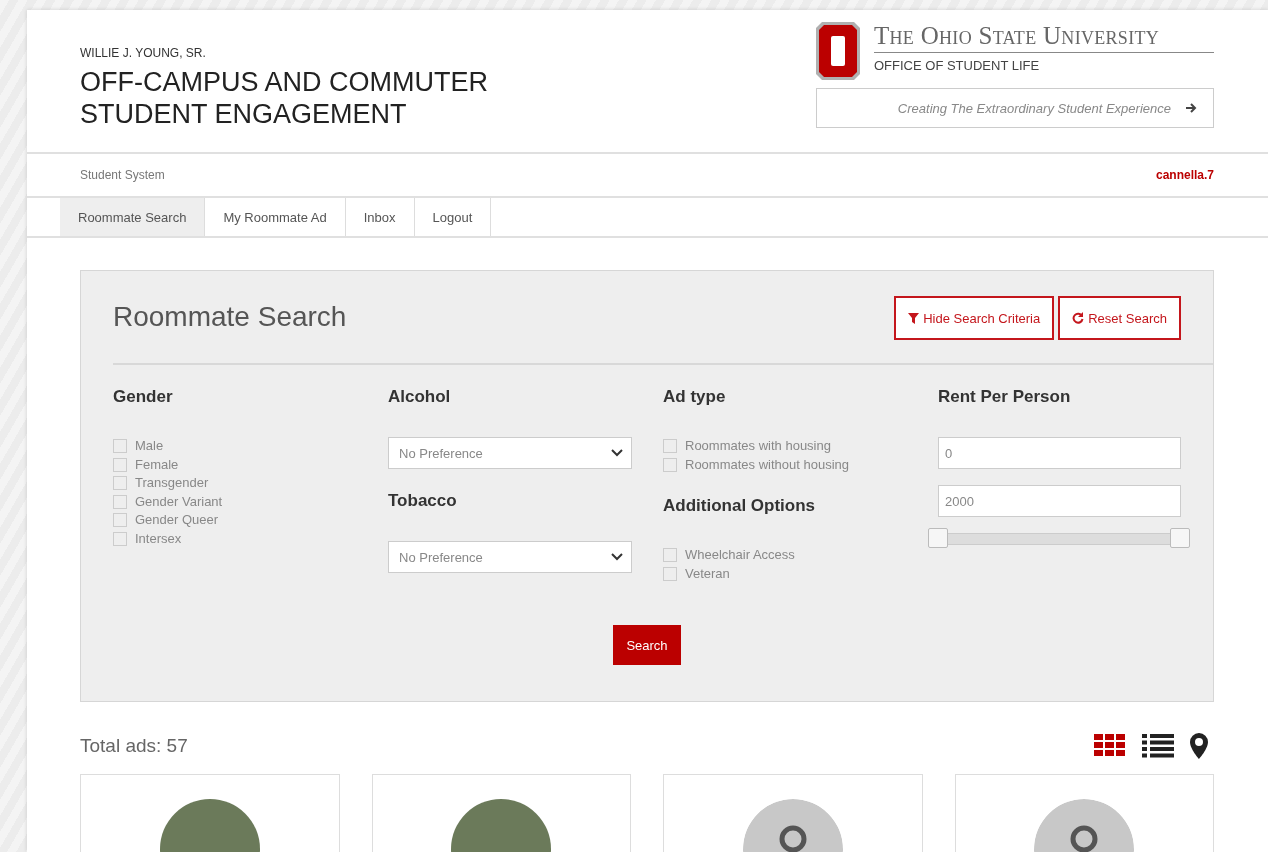 This screenshot has width=1268, height=852. I want to click on checkbox-label: Intersex, so click(158, 538).